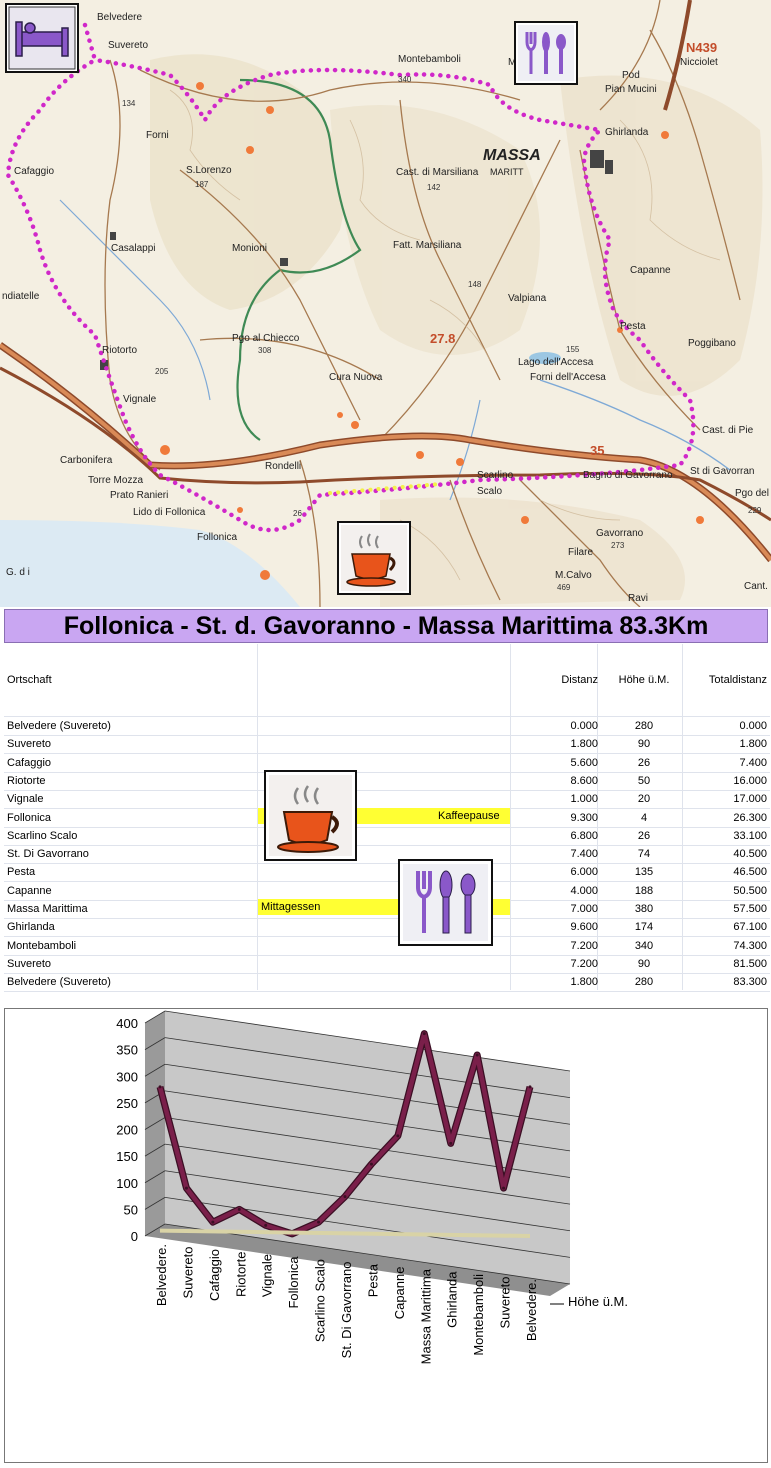 The height and width of the screenshot is (1468, 771). Describe the element at coordinates (240, 1275) in the screenshot. I see `chart-x-tick-label: Riotorte` at that location.